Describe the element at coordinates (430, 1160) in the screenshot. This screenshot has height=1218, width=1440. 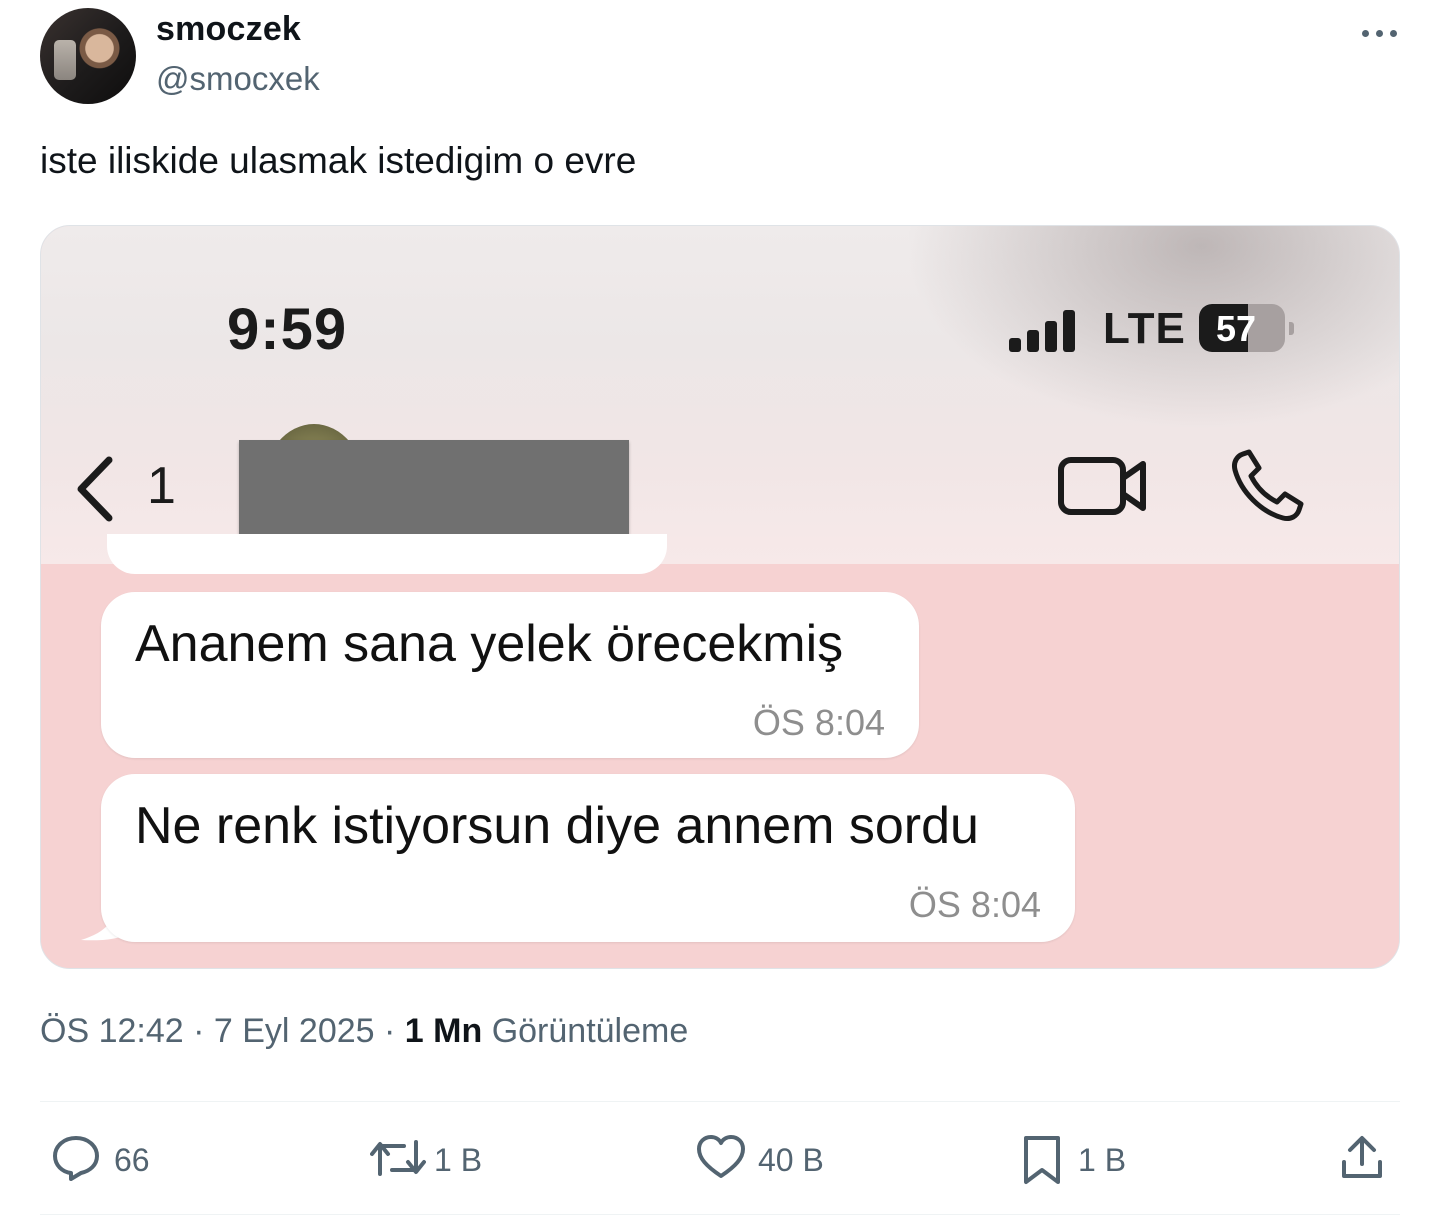
I see `repost-button: 1 B` at that location.